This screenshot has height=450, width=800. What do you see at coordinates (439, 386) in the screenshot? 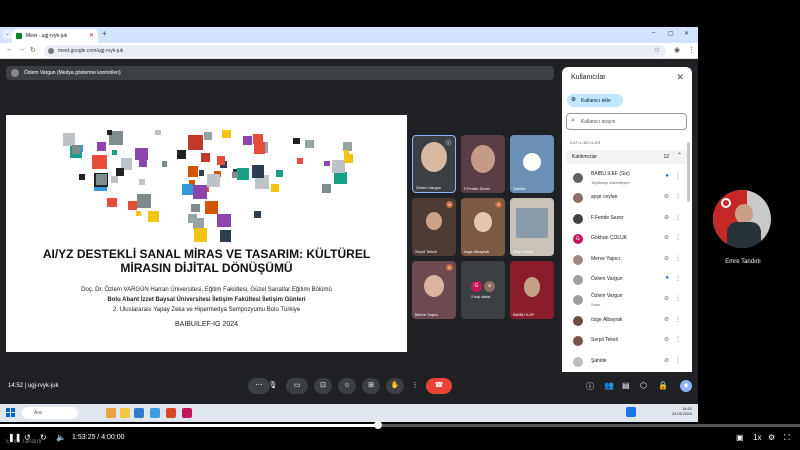
I see `leave-call-button: ☎` at bounding box center [439, 386].